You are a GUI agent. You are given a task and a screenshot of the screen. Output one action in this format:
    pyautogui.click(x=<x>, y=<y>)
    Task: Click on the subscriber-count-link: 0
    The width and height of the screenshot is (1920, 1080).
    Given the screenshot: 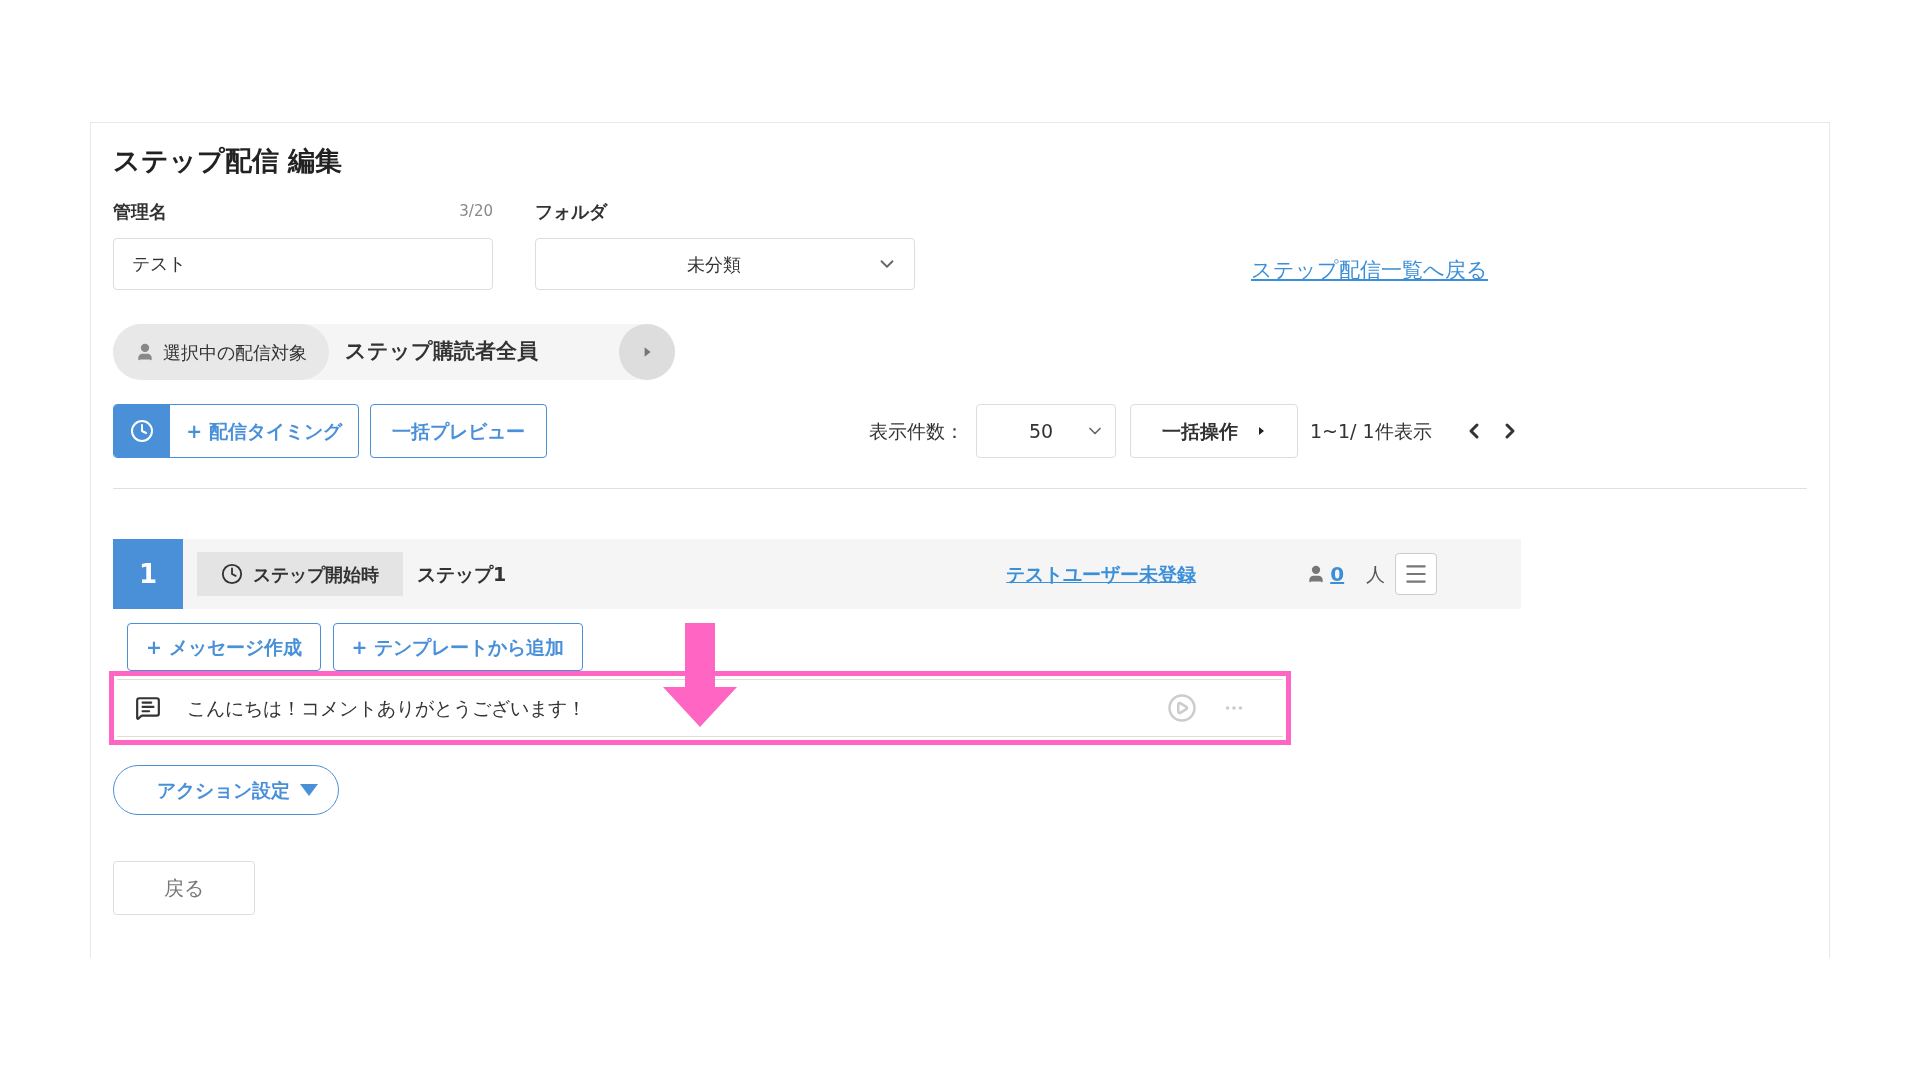 What is the action you would take?
    pyautogui.click(x=1337, y=574)
    